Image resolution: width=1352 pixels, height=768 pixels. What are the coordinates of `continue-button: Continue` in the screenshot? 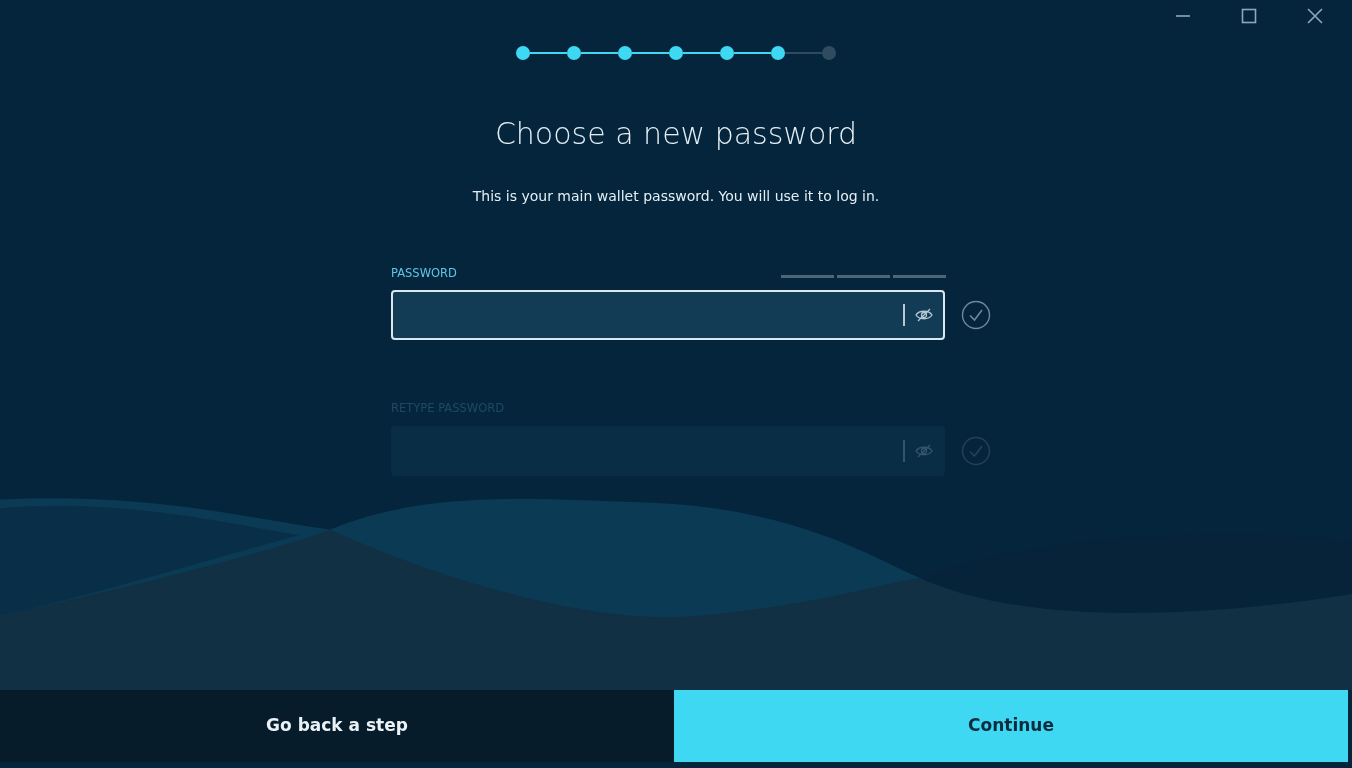 It's located at (1011, 726).